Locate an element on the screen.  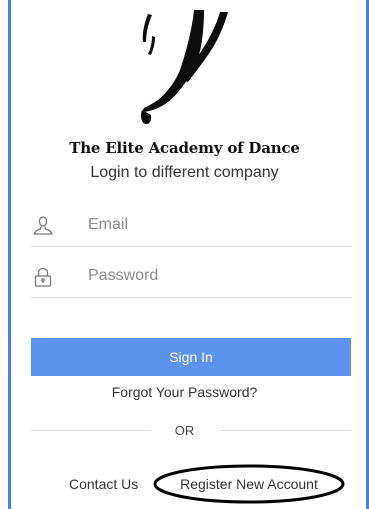
email-field is located at coordinates (191, 226).